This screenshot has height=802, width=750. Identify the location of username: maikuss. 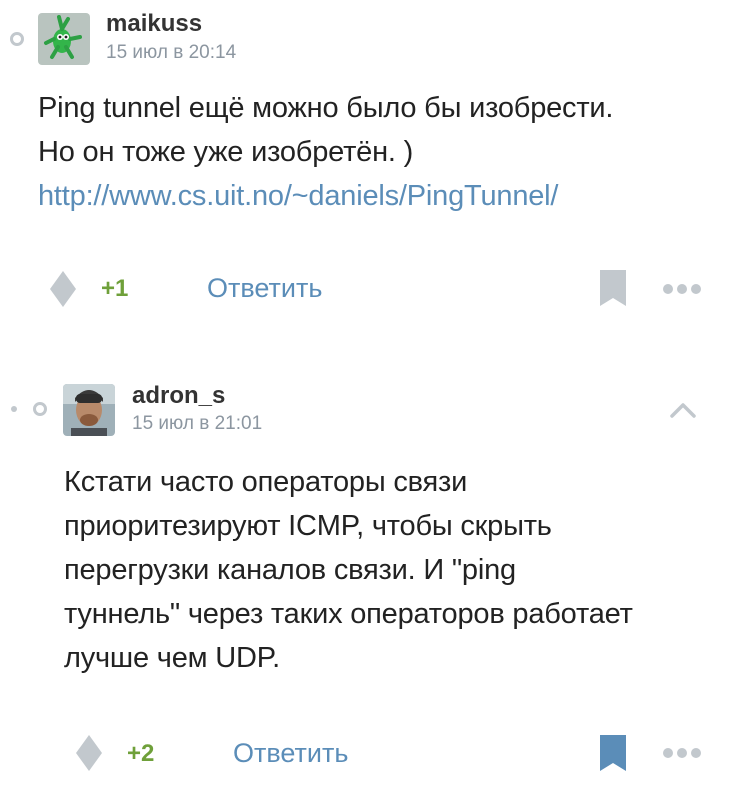
(154, 24).